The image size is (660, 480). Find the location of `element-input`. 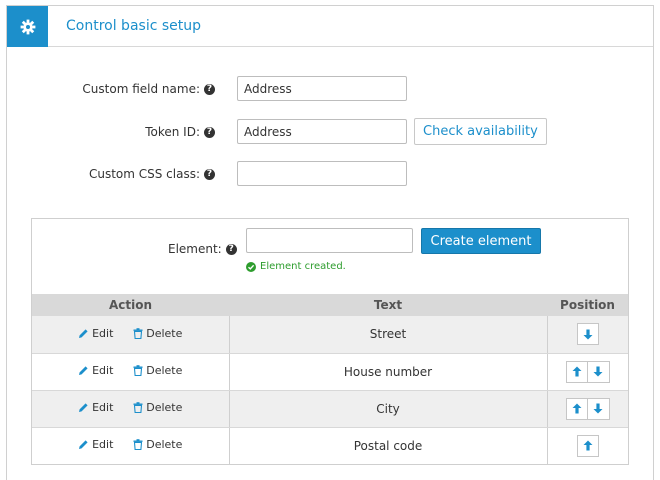

element-input is located at coordinates (329, 240).